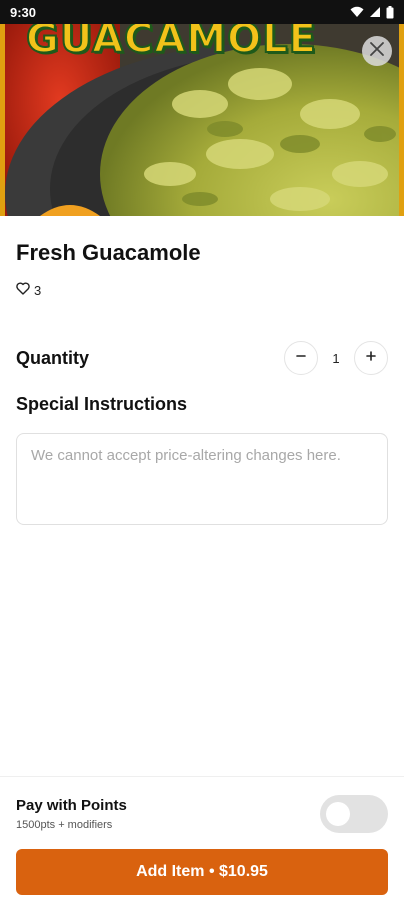 The image size is (404, 900). What do you see at coordinates (202, 479) in the screenshot?
I see `special-instructions-input` at bounding box center [202, 479].